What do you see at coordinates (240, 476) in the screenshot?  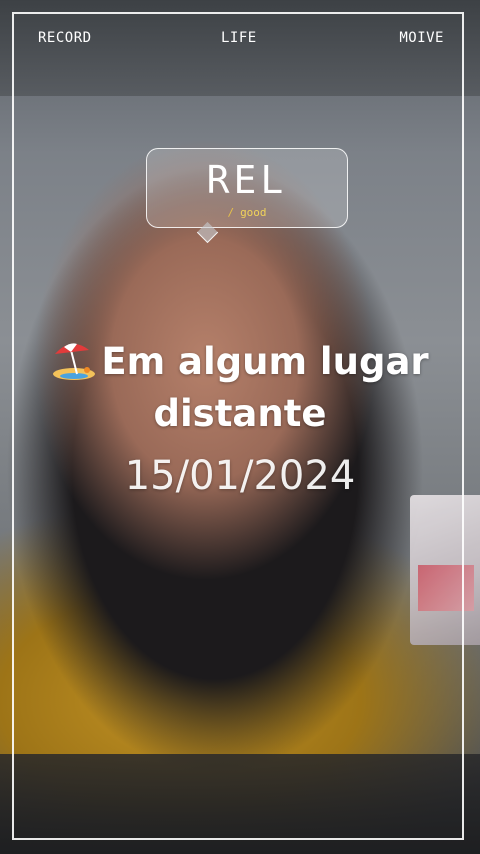 I see `date-label: 15/01/2024` at bounding box center [240, 476].